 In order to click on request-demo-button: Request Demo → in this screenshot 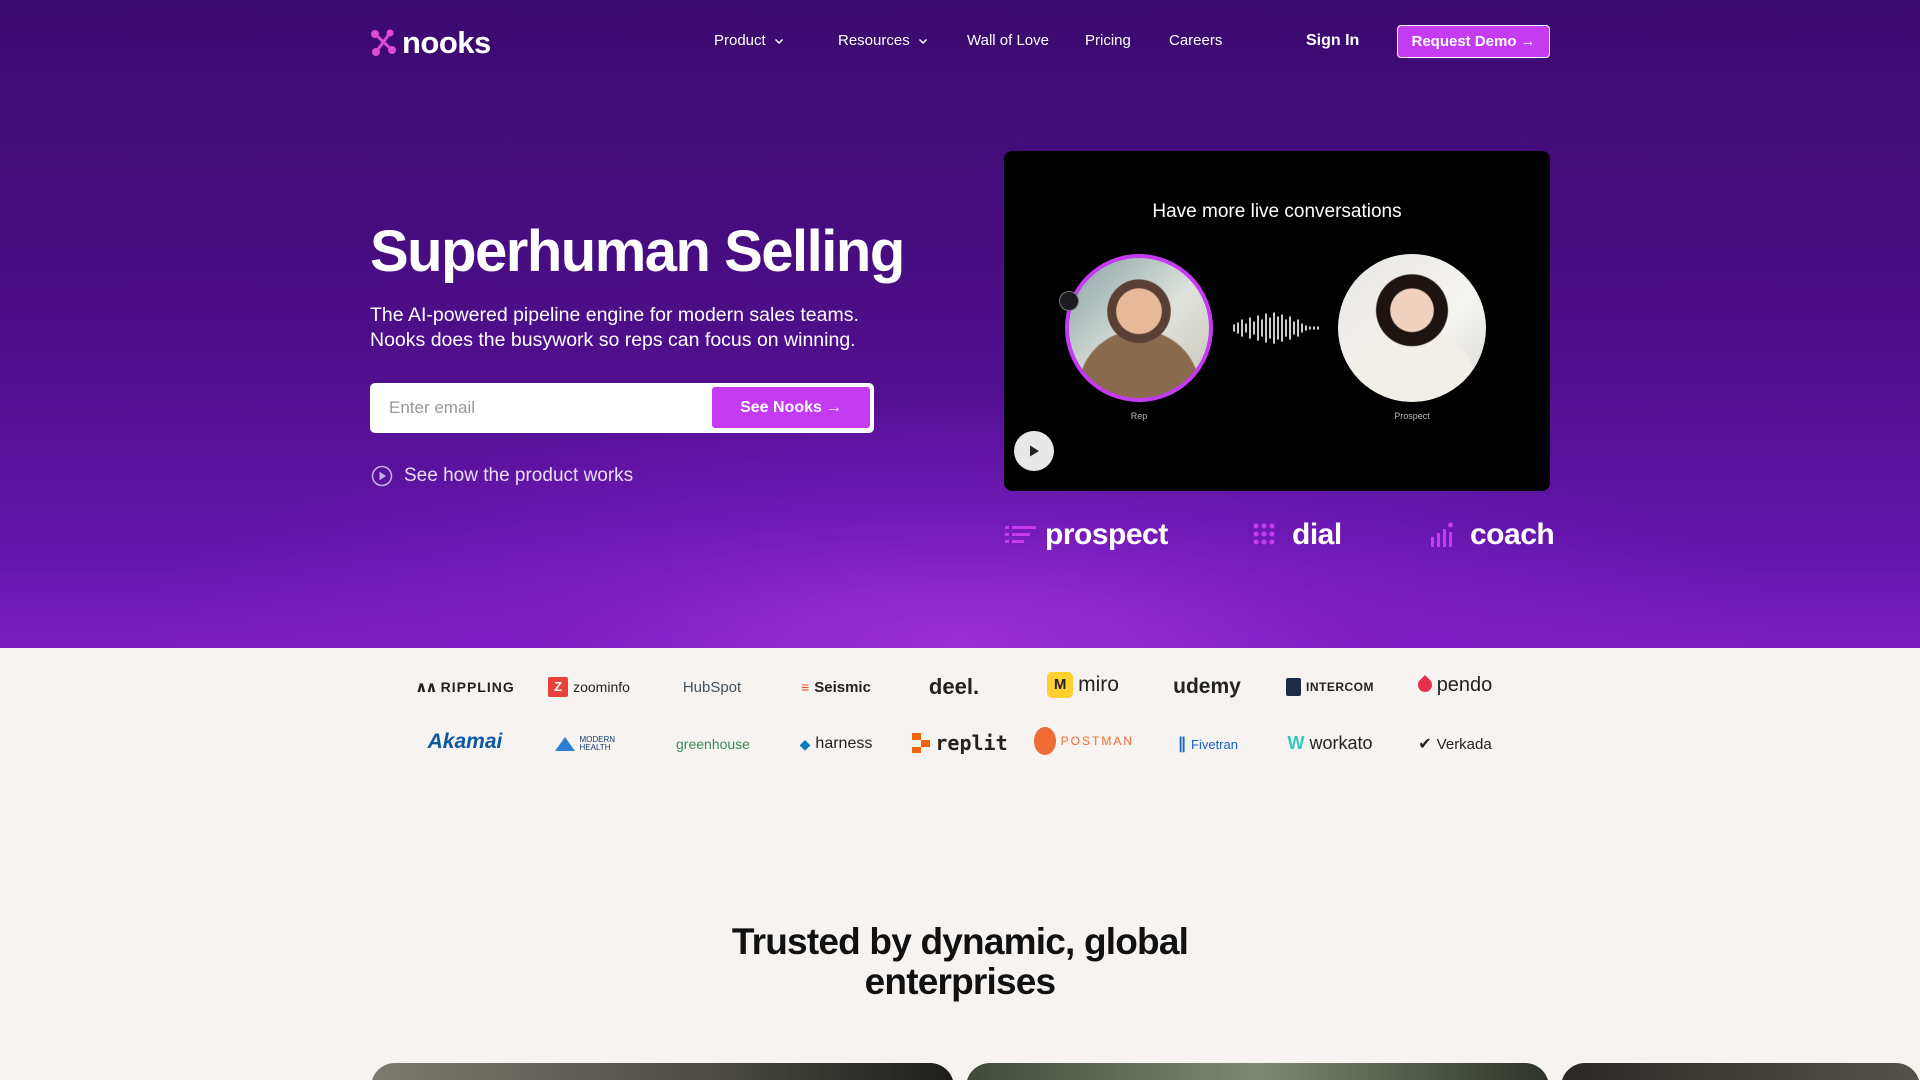, I will do `click(1473, 41)`.